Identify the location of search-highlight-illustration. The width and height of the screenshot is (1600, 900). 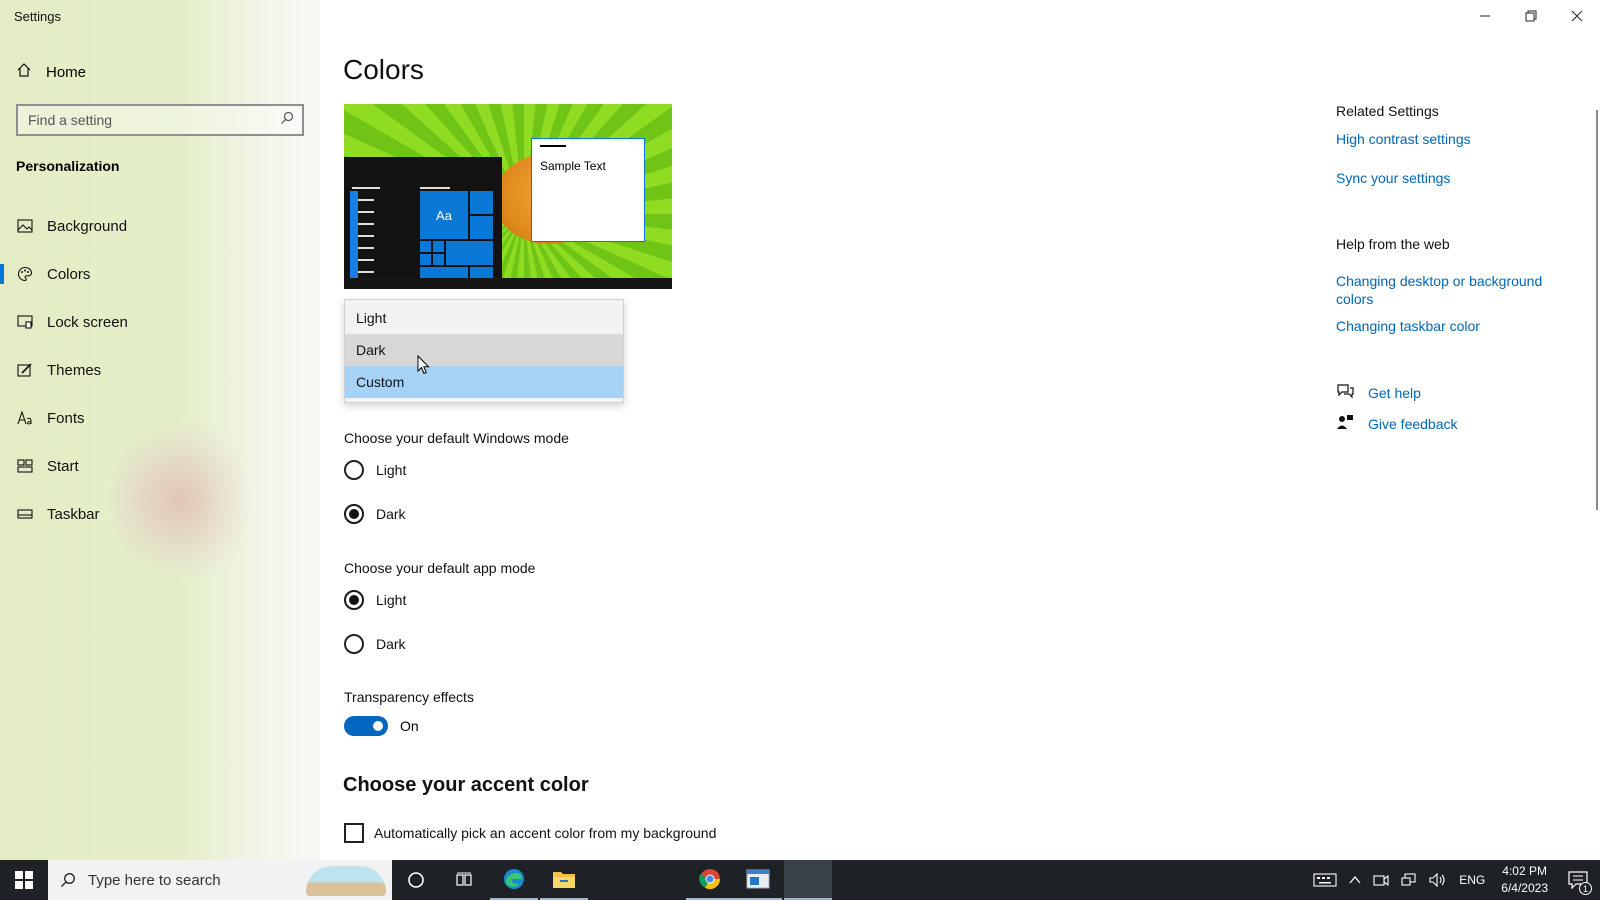
(346, 881).